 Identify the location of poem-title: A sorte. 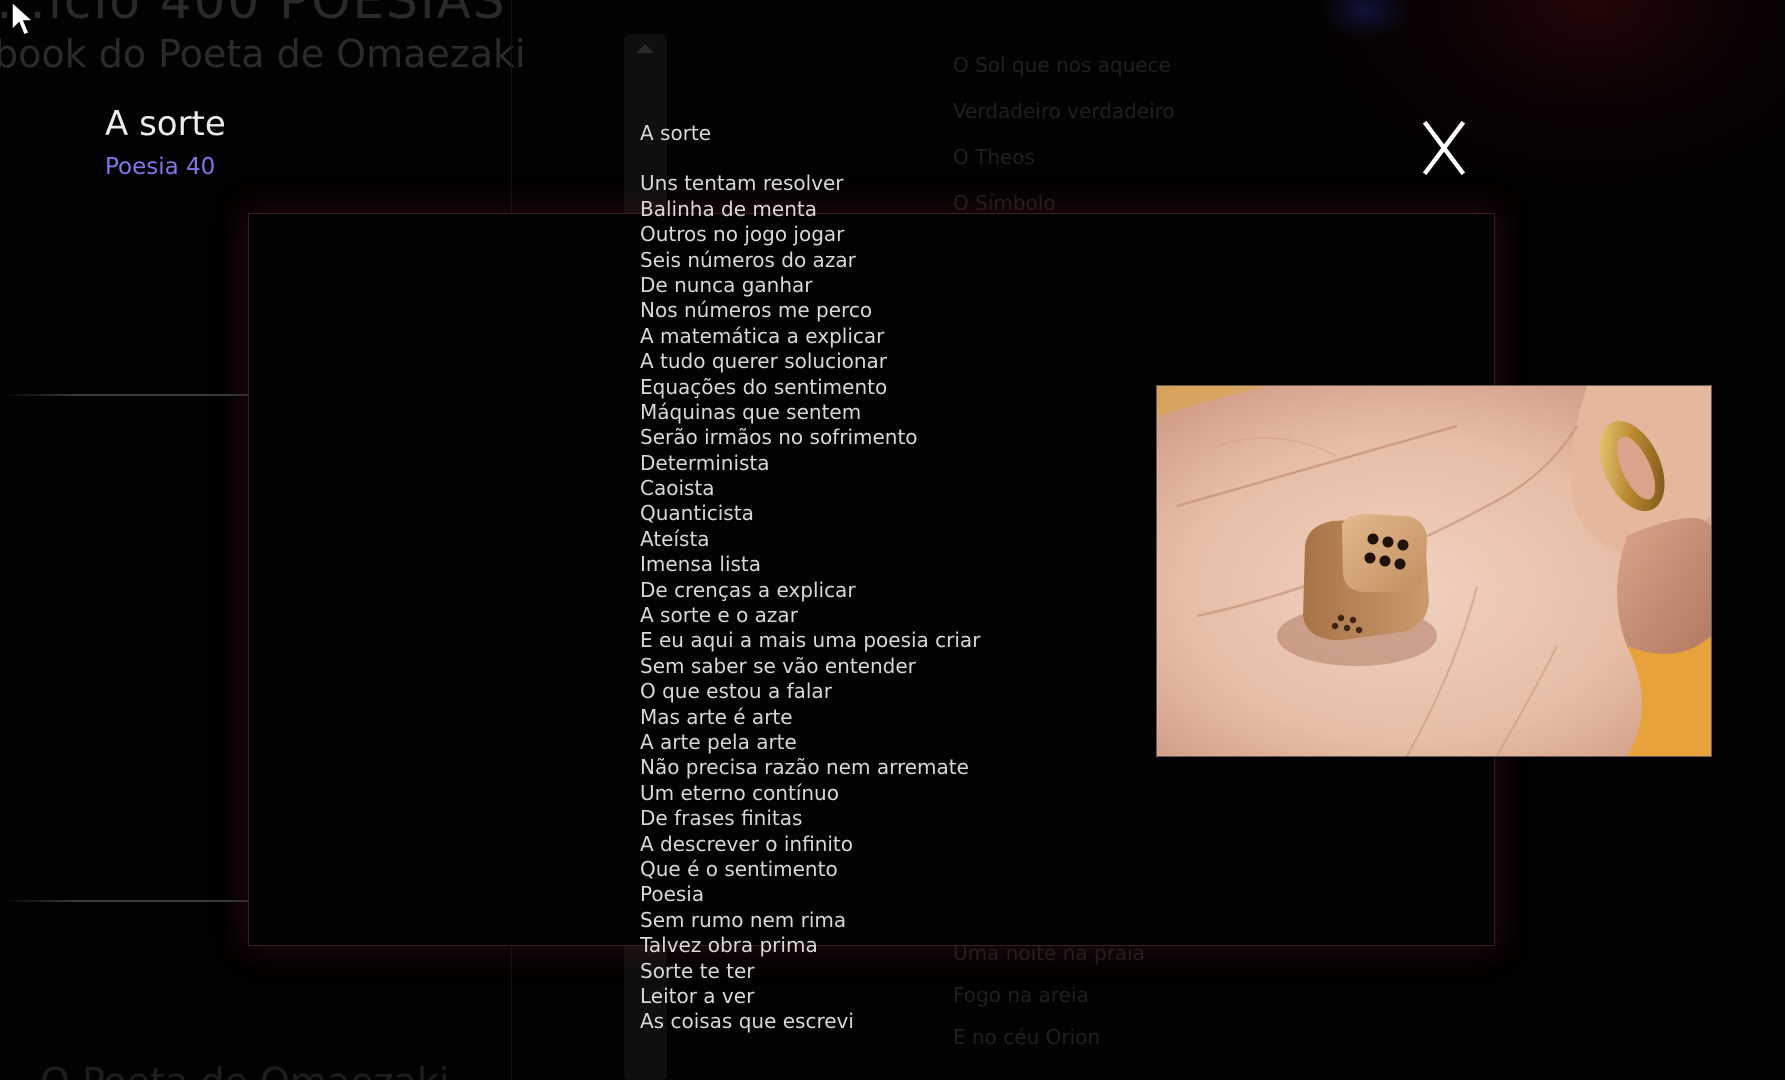
(165, 124).